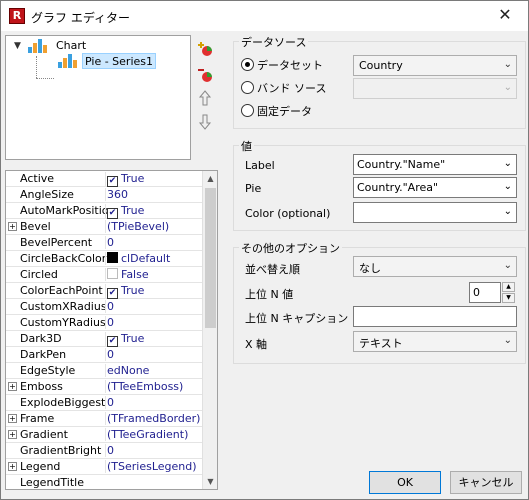 Image resolution: width=529 pixels, height=500 pixels. I want to click on property-value: clDefault, so click(154, 258).